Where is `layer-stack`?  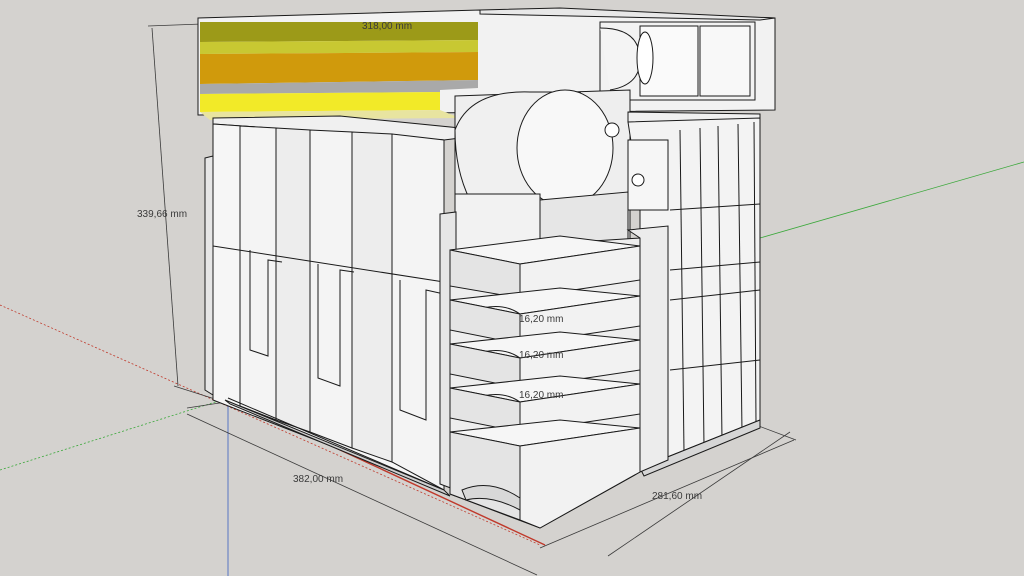 layer-stack is located at coordinates (339, 71).